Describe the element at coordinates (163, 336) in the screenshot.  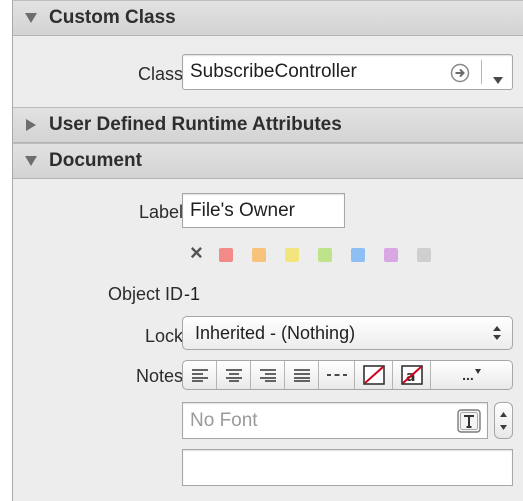
I see `lock-label: Lock` at that location.